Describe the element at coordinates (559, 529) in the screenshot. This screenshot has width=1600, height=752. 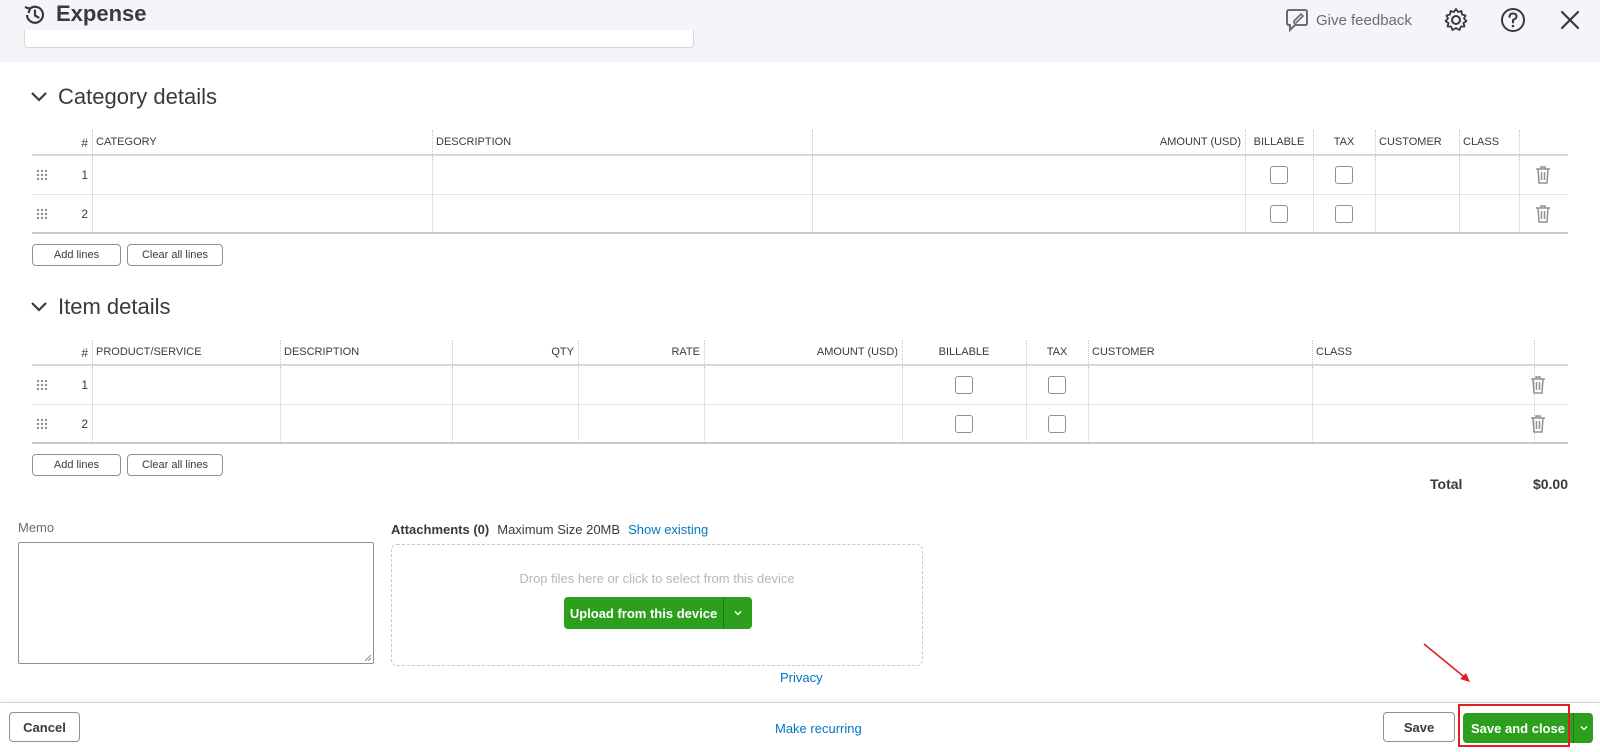
I see `attachments-max-size: Maximum Size 20MB` at that location.